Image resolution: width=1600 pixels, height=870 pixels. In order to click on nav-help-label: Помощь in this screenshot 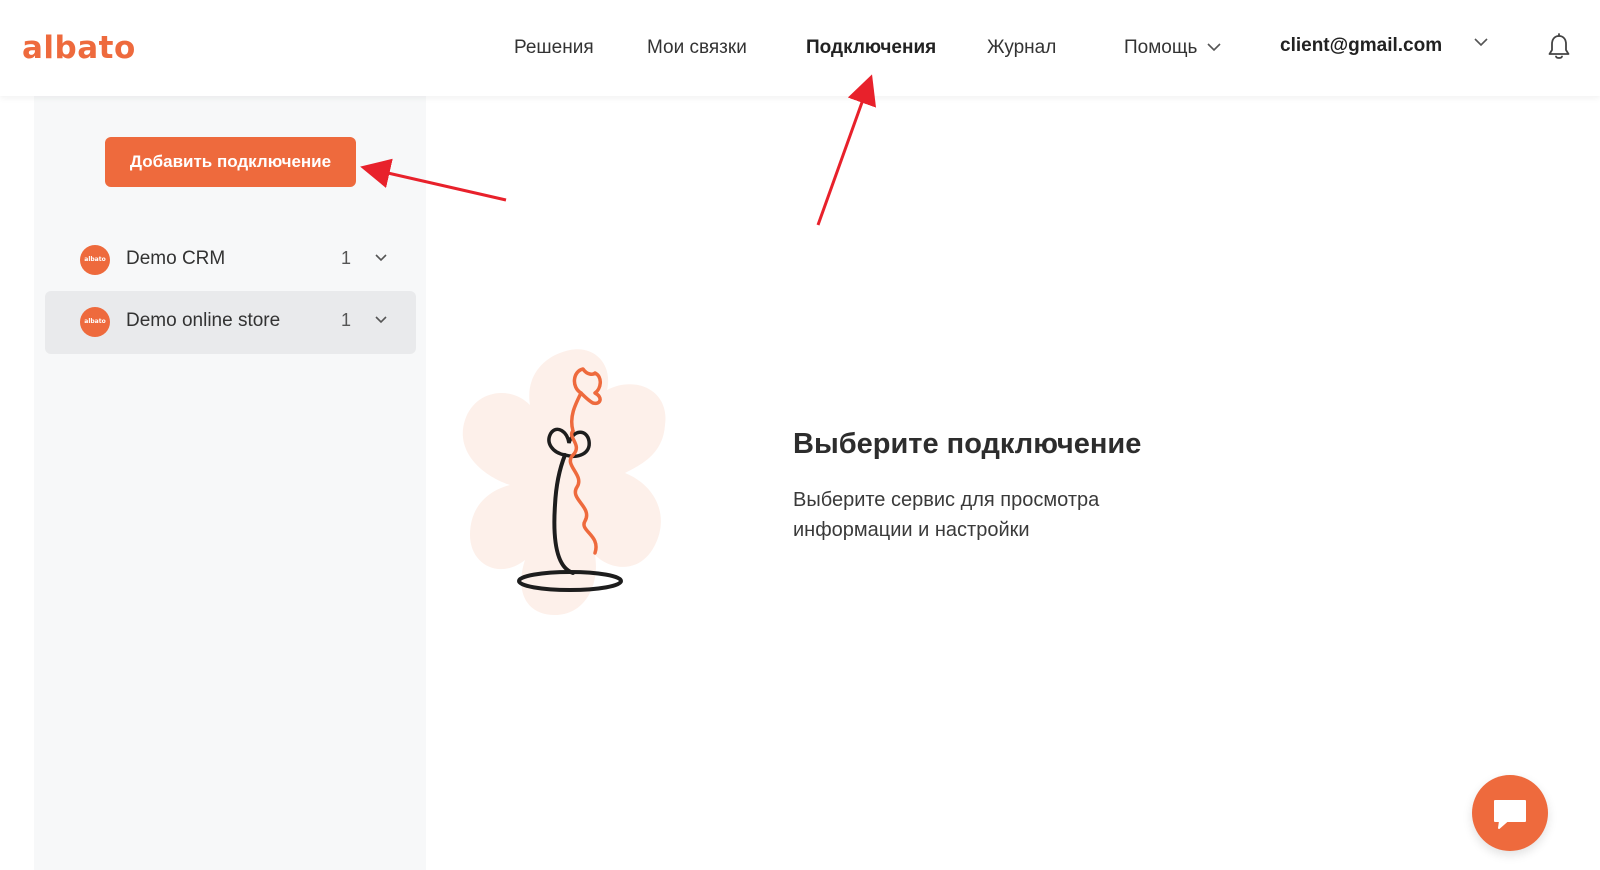, I will do `click(1161, 47)`.